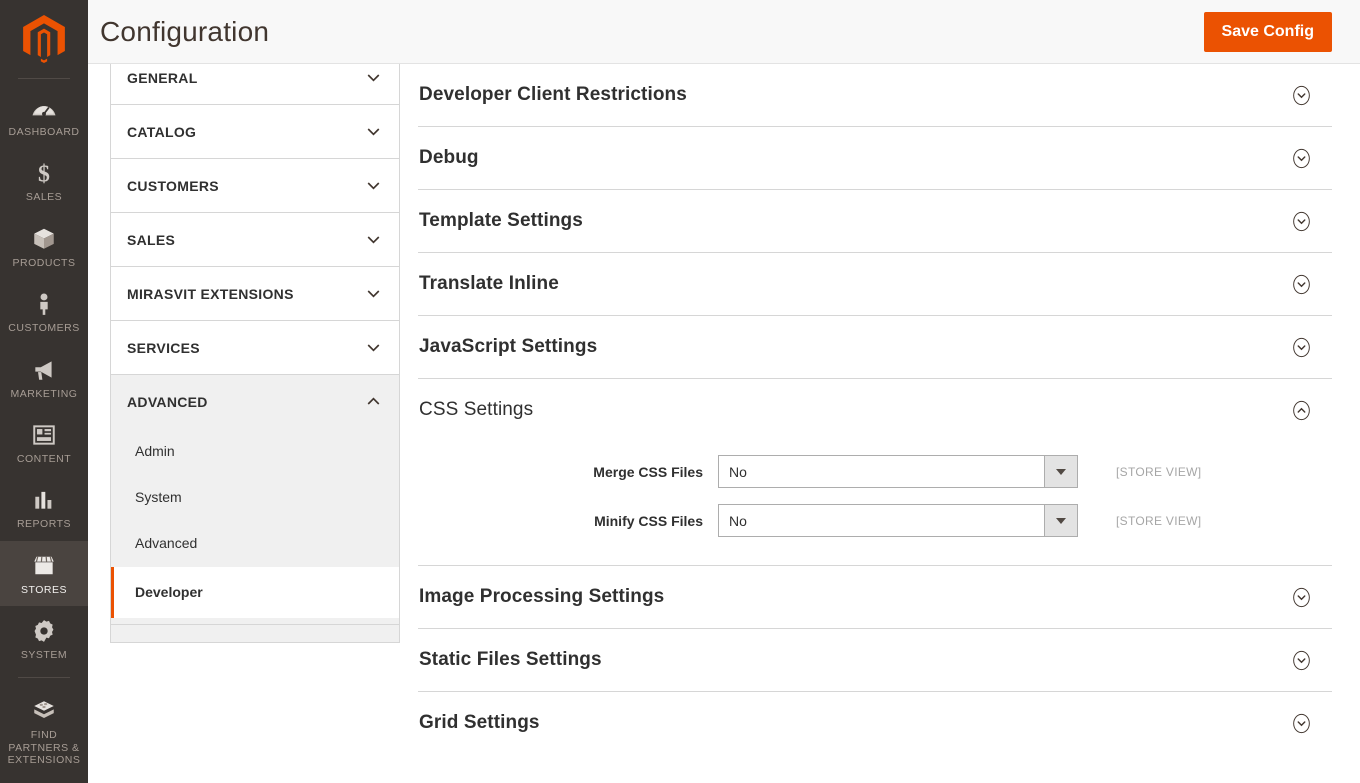 Image resolution: width=1360 pixels, height=783 pixels. I want to click on sidebar-item-customers: Customers, so click(44, 311).